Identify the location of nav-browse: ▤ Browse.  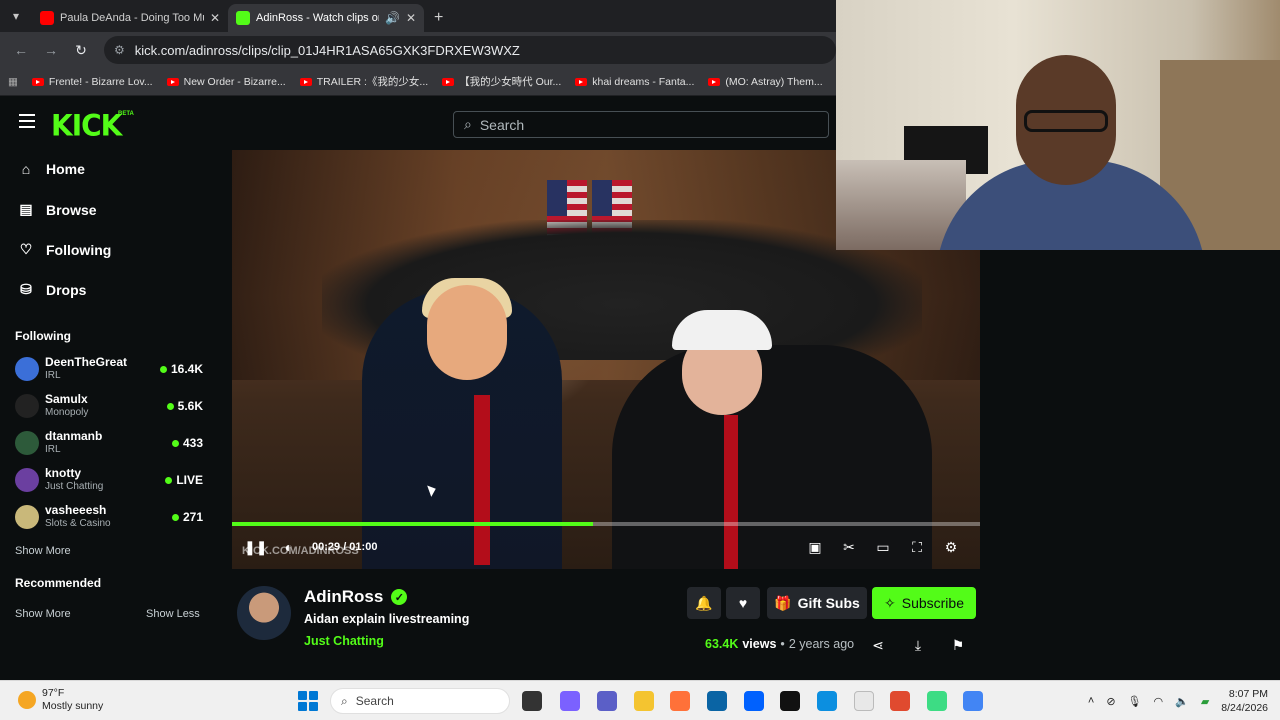
(57, 209).